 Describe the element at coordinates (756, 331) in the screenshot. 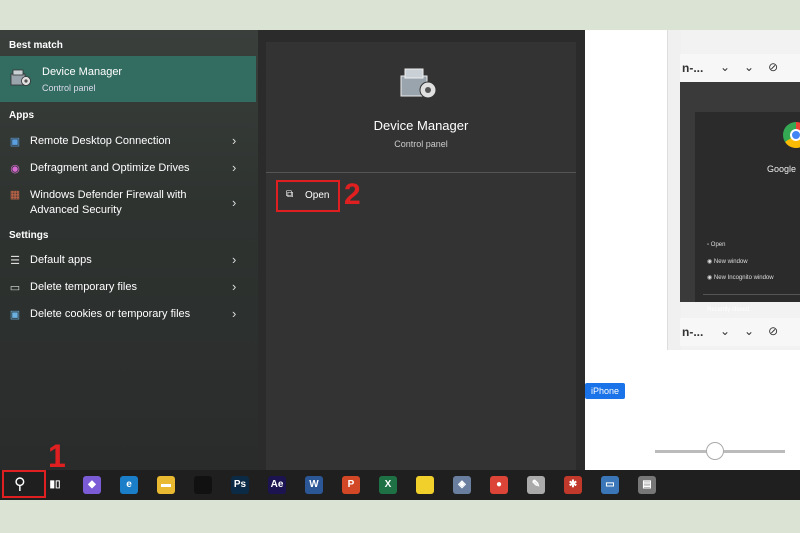

I see `tab-controls-2-icon: ⌄⌄⊘` at that location.